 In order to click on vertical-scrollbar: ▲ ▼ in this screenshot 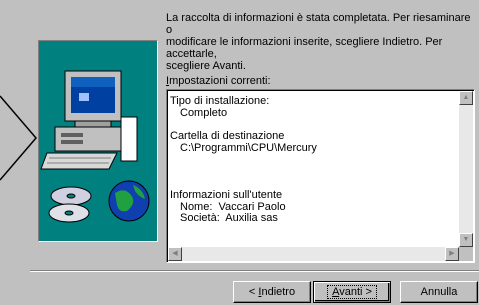, I will do `click(466, 169)`.